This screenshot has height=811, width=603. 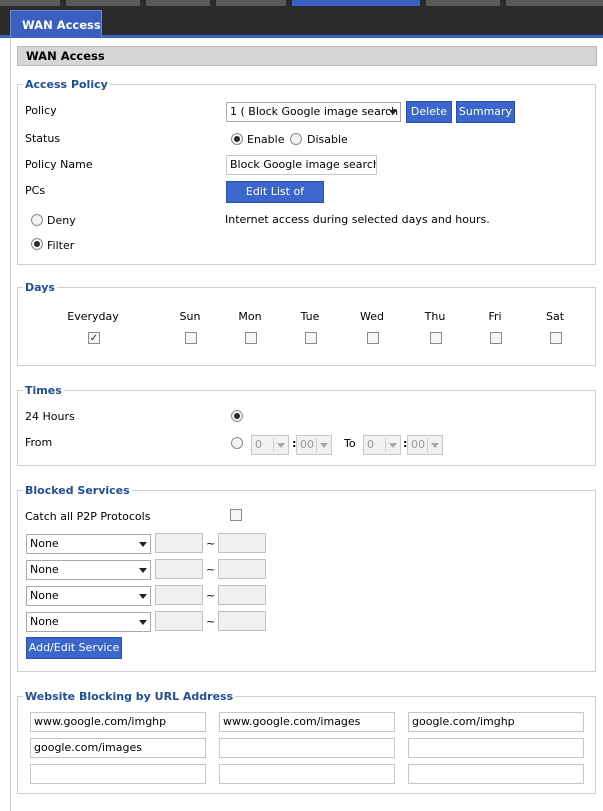 What do you see at coordinates (356, 3) in the screenshot?
I see `tab-ghost-active` at bounding box center [356, 3].